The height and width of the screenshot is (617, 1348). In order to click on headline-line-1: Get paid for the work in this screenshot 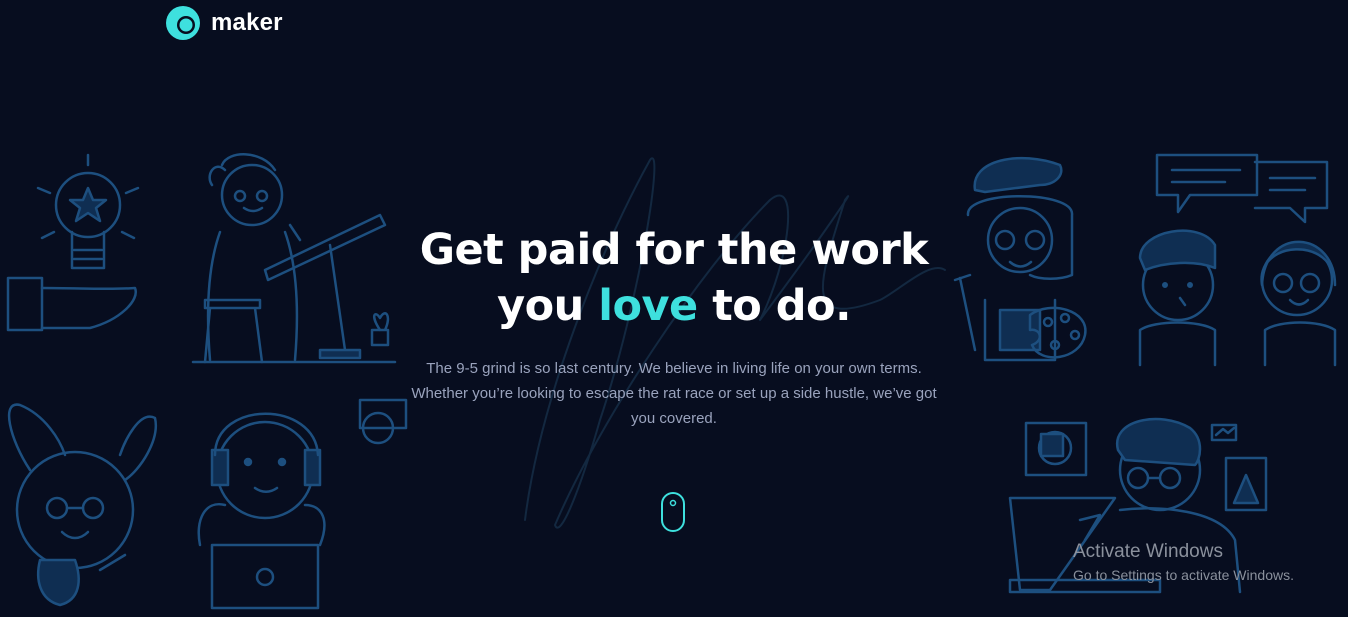, I will do `click(674, 250)`.